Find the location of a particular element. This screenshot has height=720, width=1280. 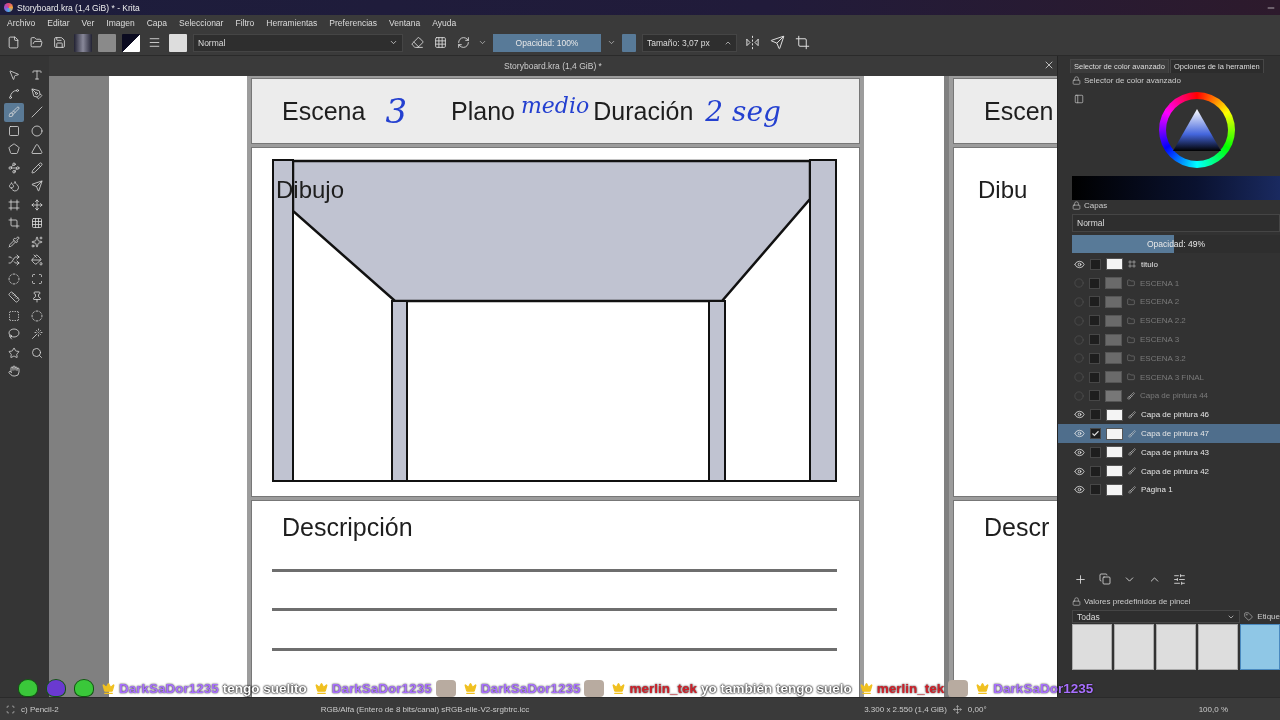

scan-icon is located at coordinates (37, 278).